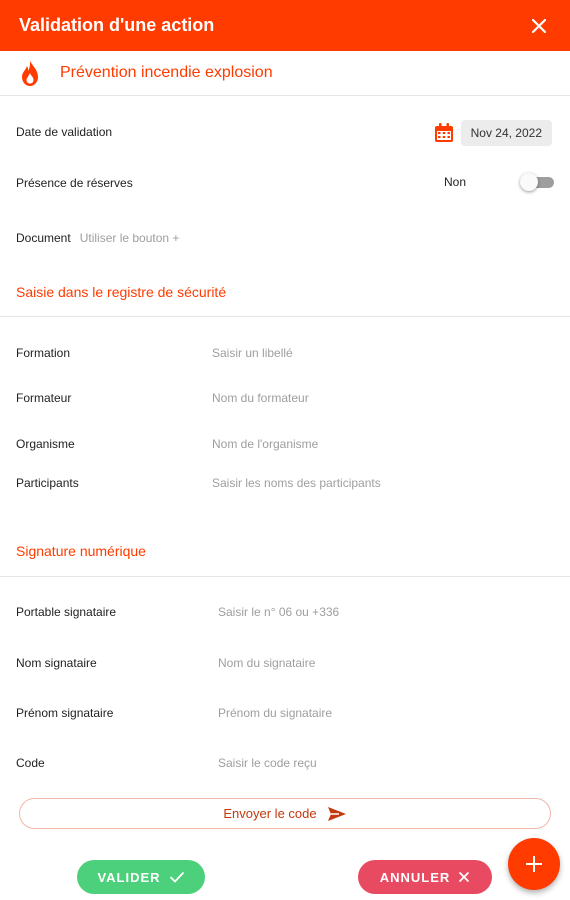  Describe the element at coordinates (506, 133) in the screenshot. I see `date-value: Nov 24, 2022` at that location.